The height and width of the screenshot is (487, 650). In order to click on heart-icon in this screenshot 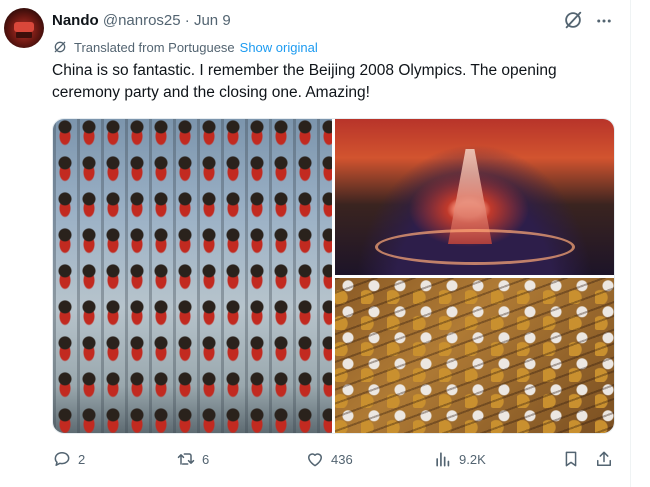, I will do `click(315, 460)`.